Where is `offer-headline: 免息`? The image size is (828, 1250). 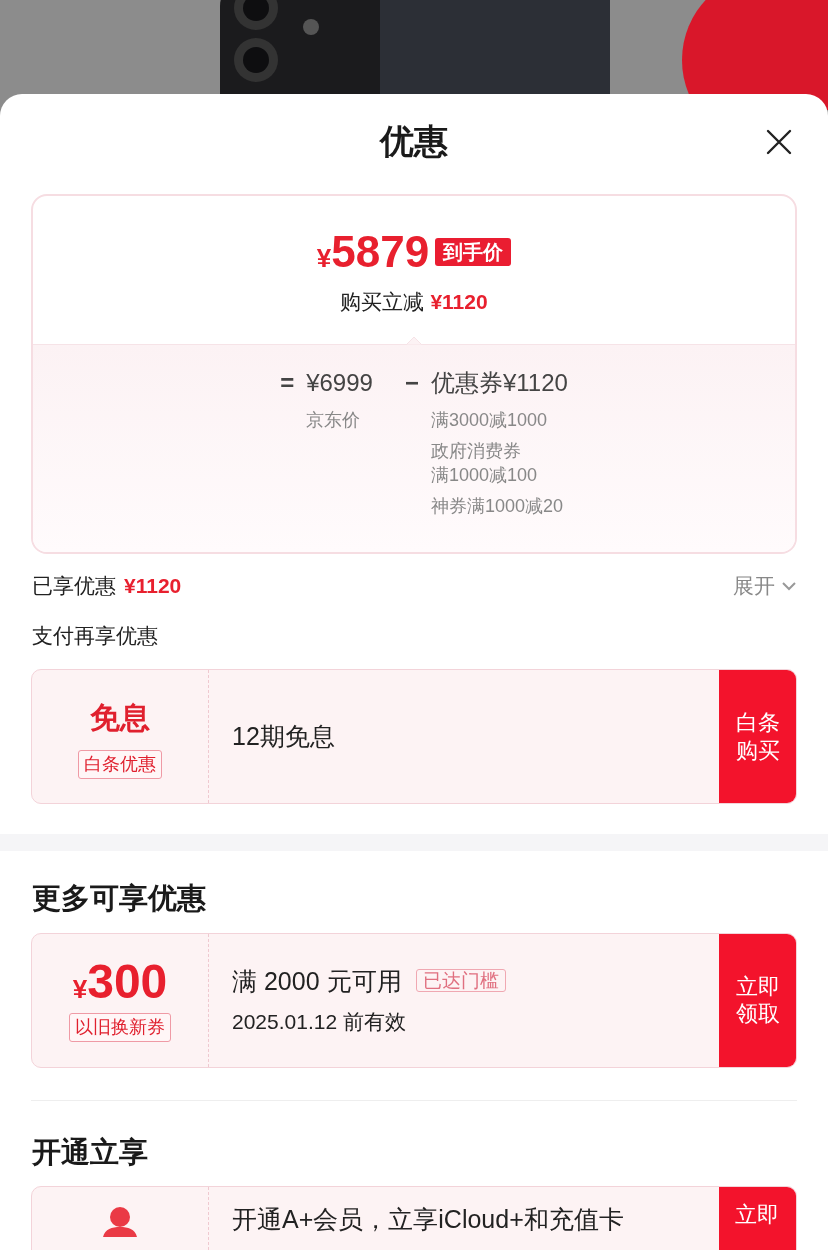 offer-headline: 免息 is located at coordinates (120, 717).